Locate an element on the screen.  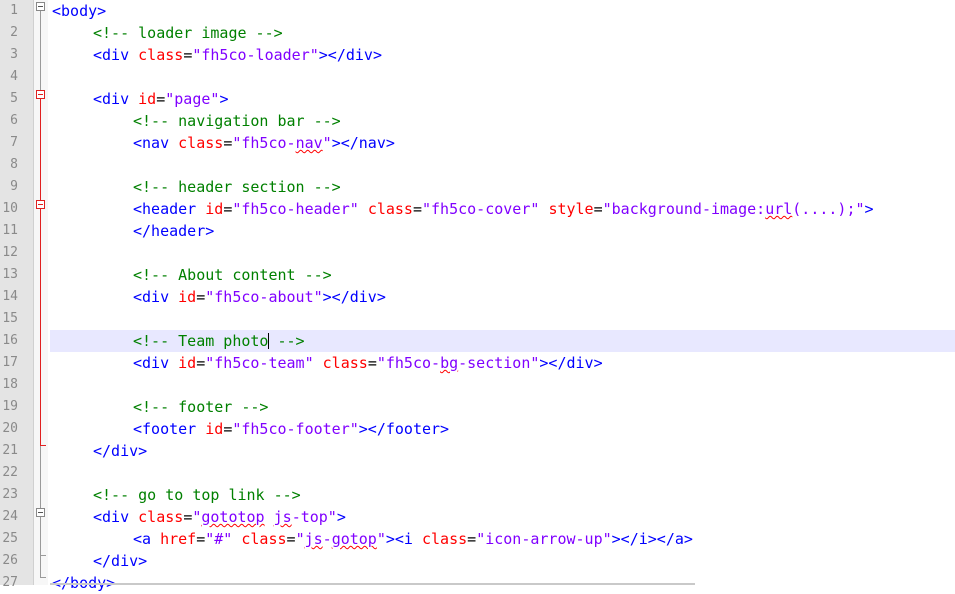
code-text: <!-- About content --> is located at coordinates (232, 275).